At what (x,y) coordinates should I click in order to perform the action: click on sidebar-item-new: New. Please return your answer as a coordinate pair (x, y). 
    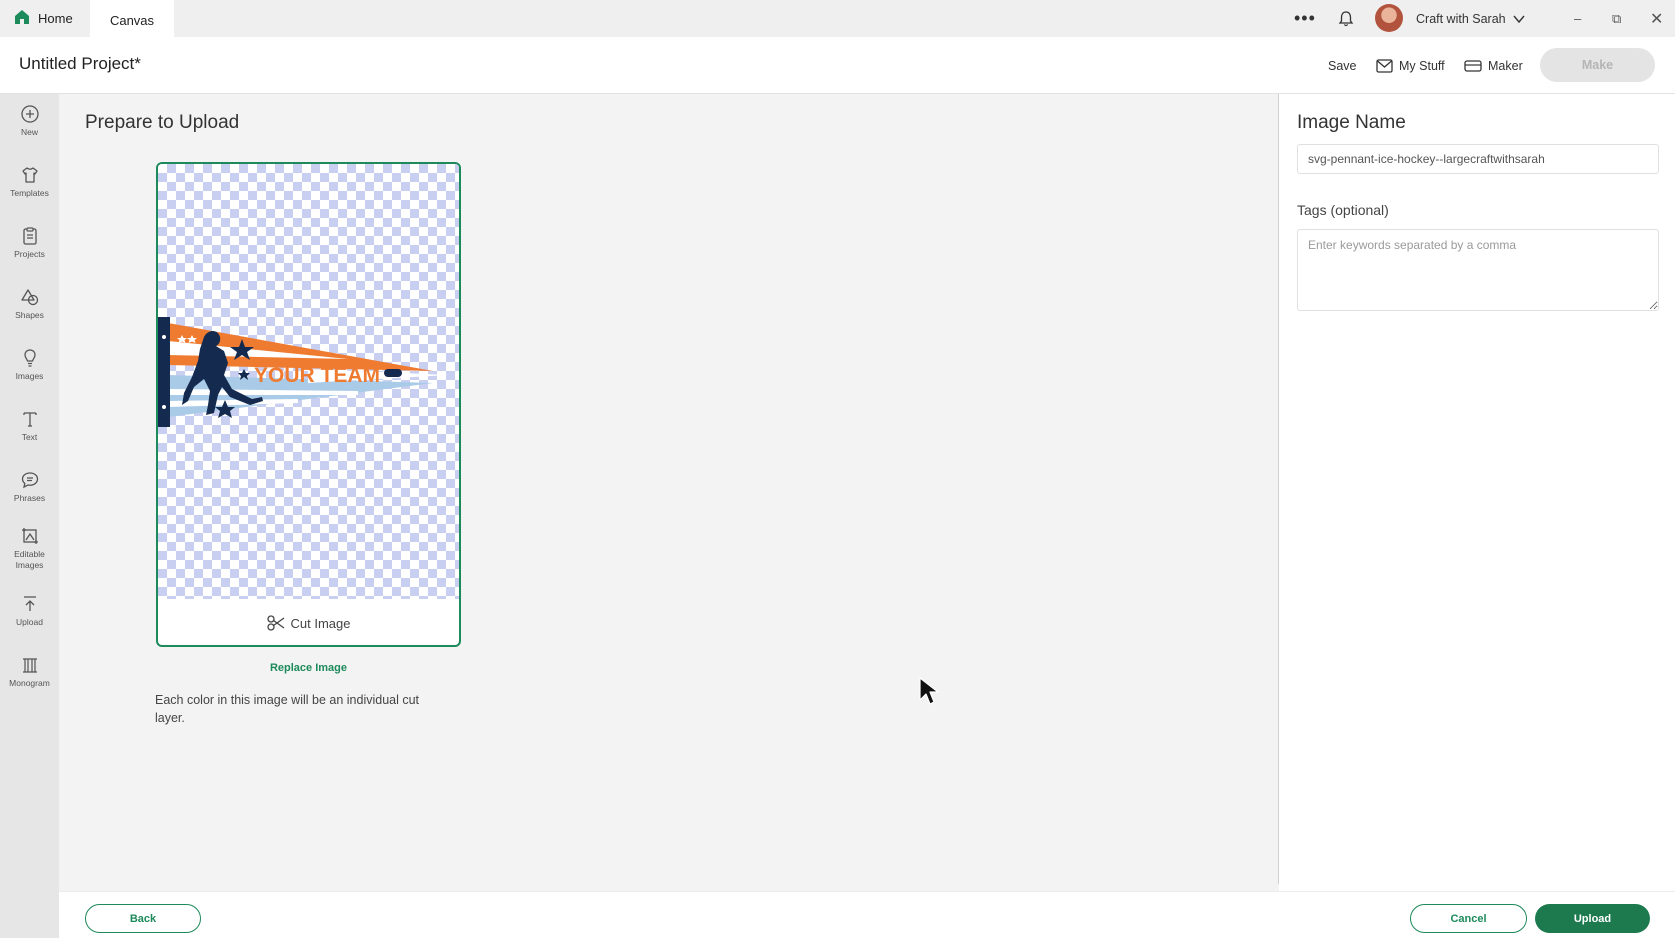
    Looking at the image, I should click on (29, 121).